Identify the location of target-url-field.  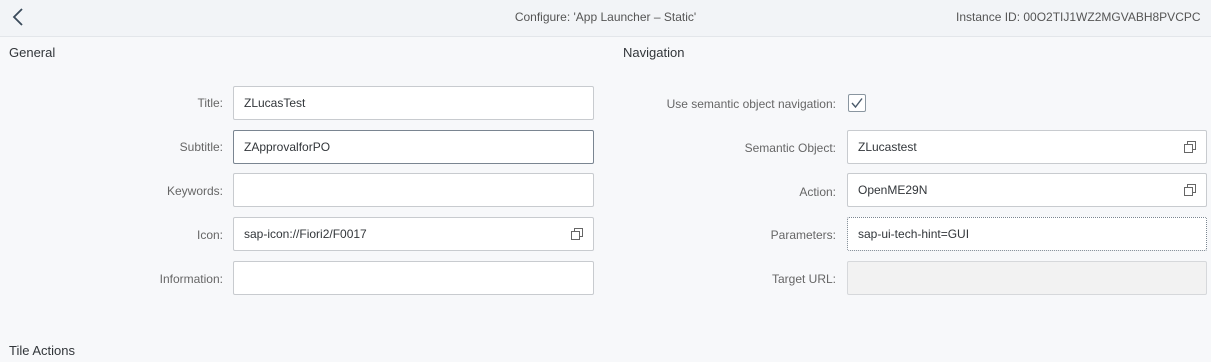
(1027, 278).